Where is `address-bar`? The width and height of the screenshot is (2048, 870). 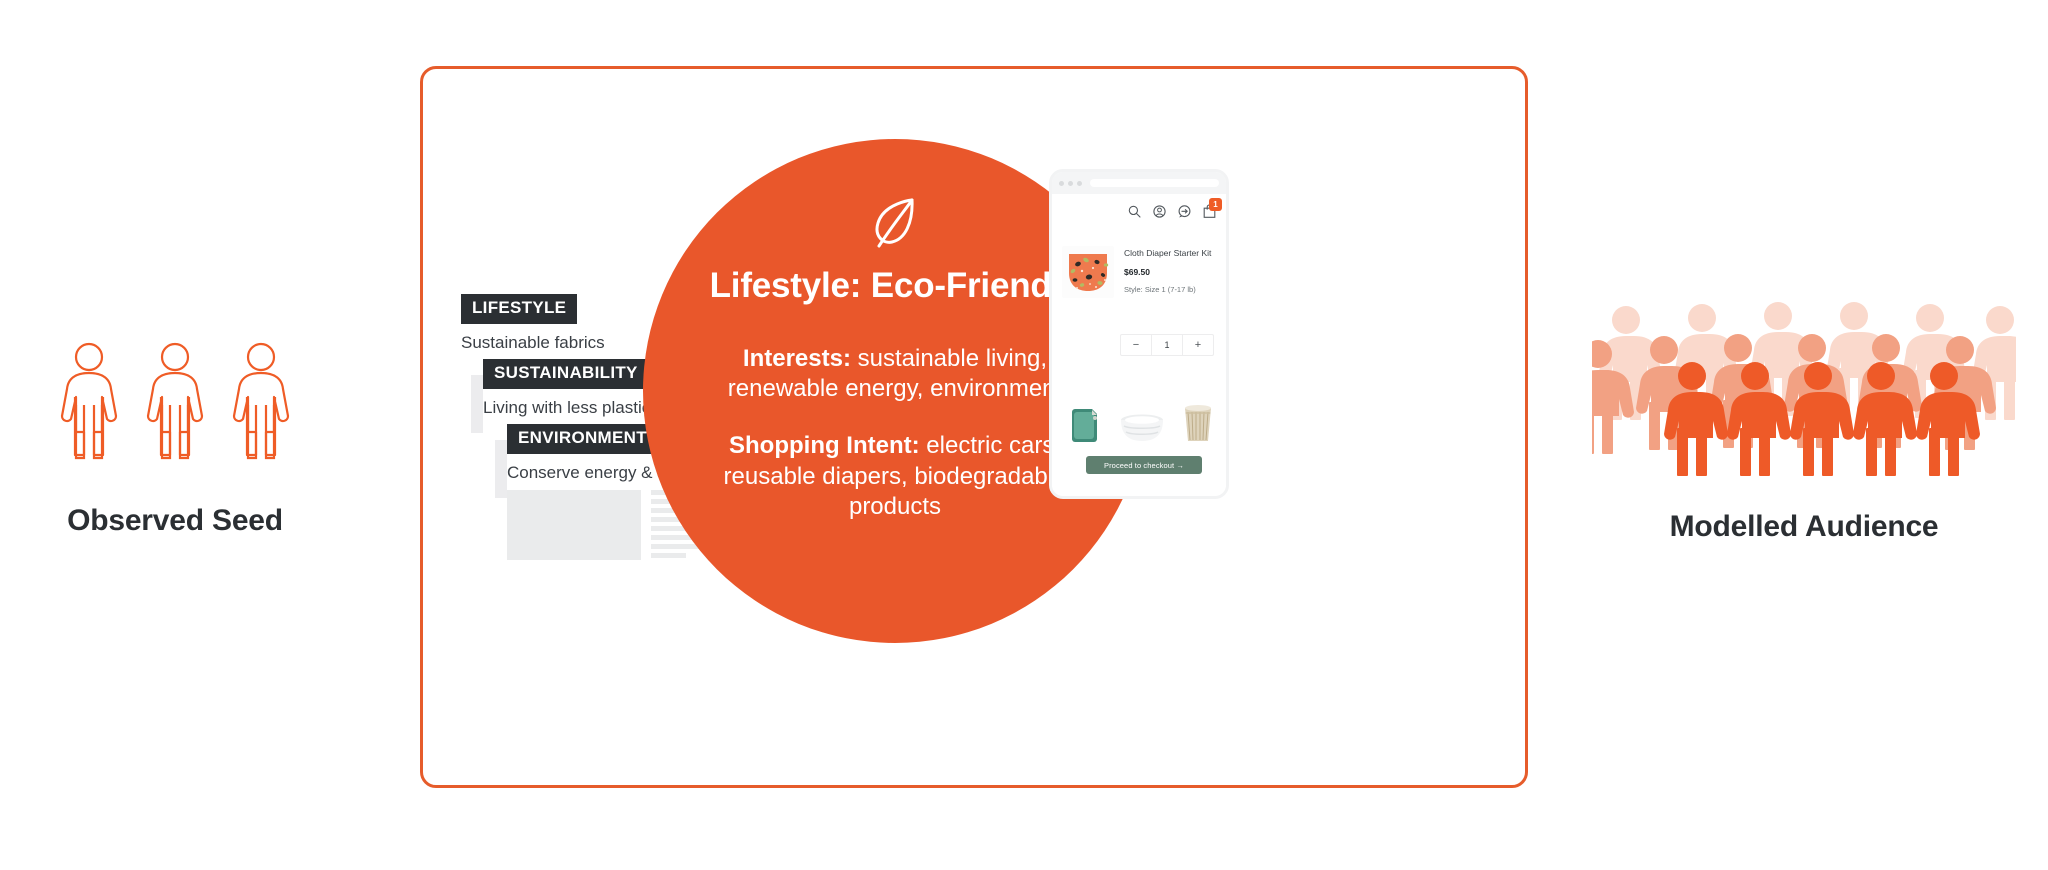 address-bar is located at coordinates (1154, 183).